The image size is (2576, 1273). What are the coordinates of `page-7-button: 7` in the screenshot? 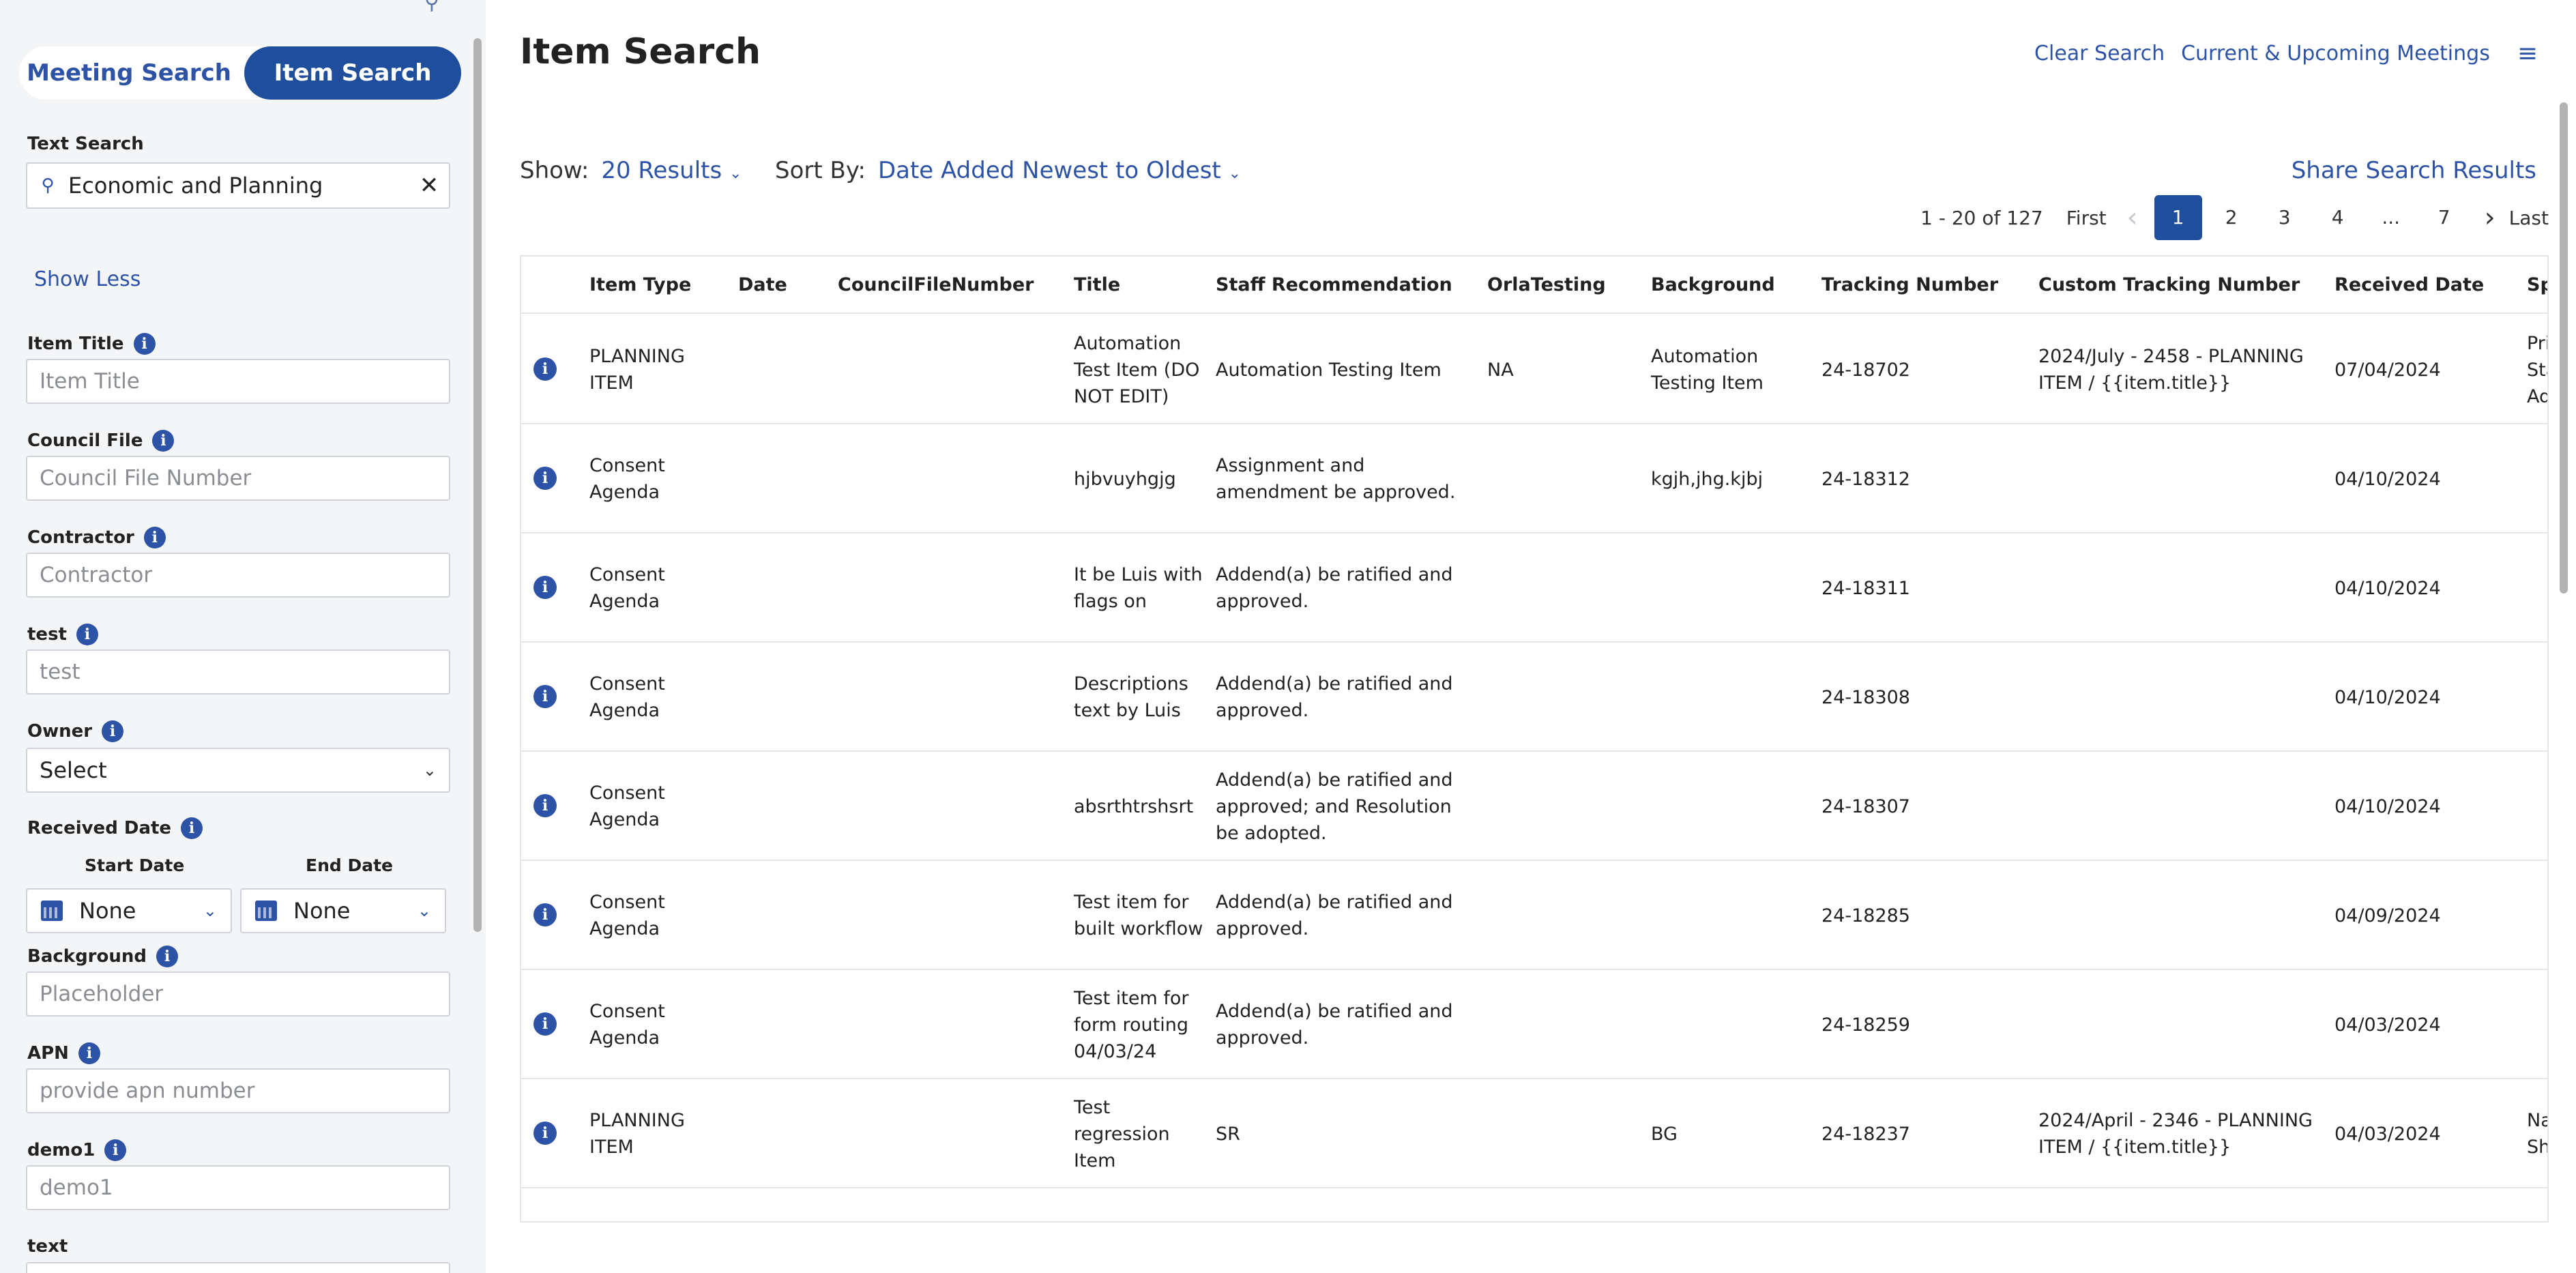 It's located at (2444, 218).